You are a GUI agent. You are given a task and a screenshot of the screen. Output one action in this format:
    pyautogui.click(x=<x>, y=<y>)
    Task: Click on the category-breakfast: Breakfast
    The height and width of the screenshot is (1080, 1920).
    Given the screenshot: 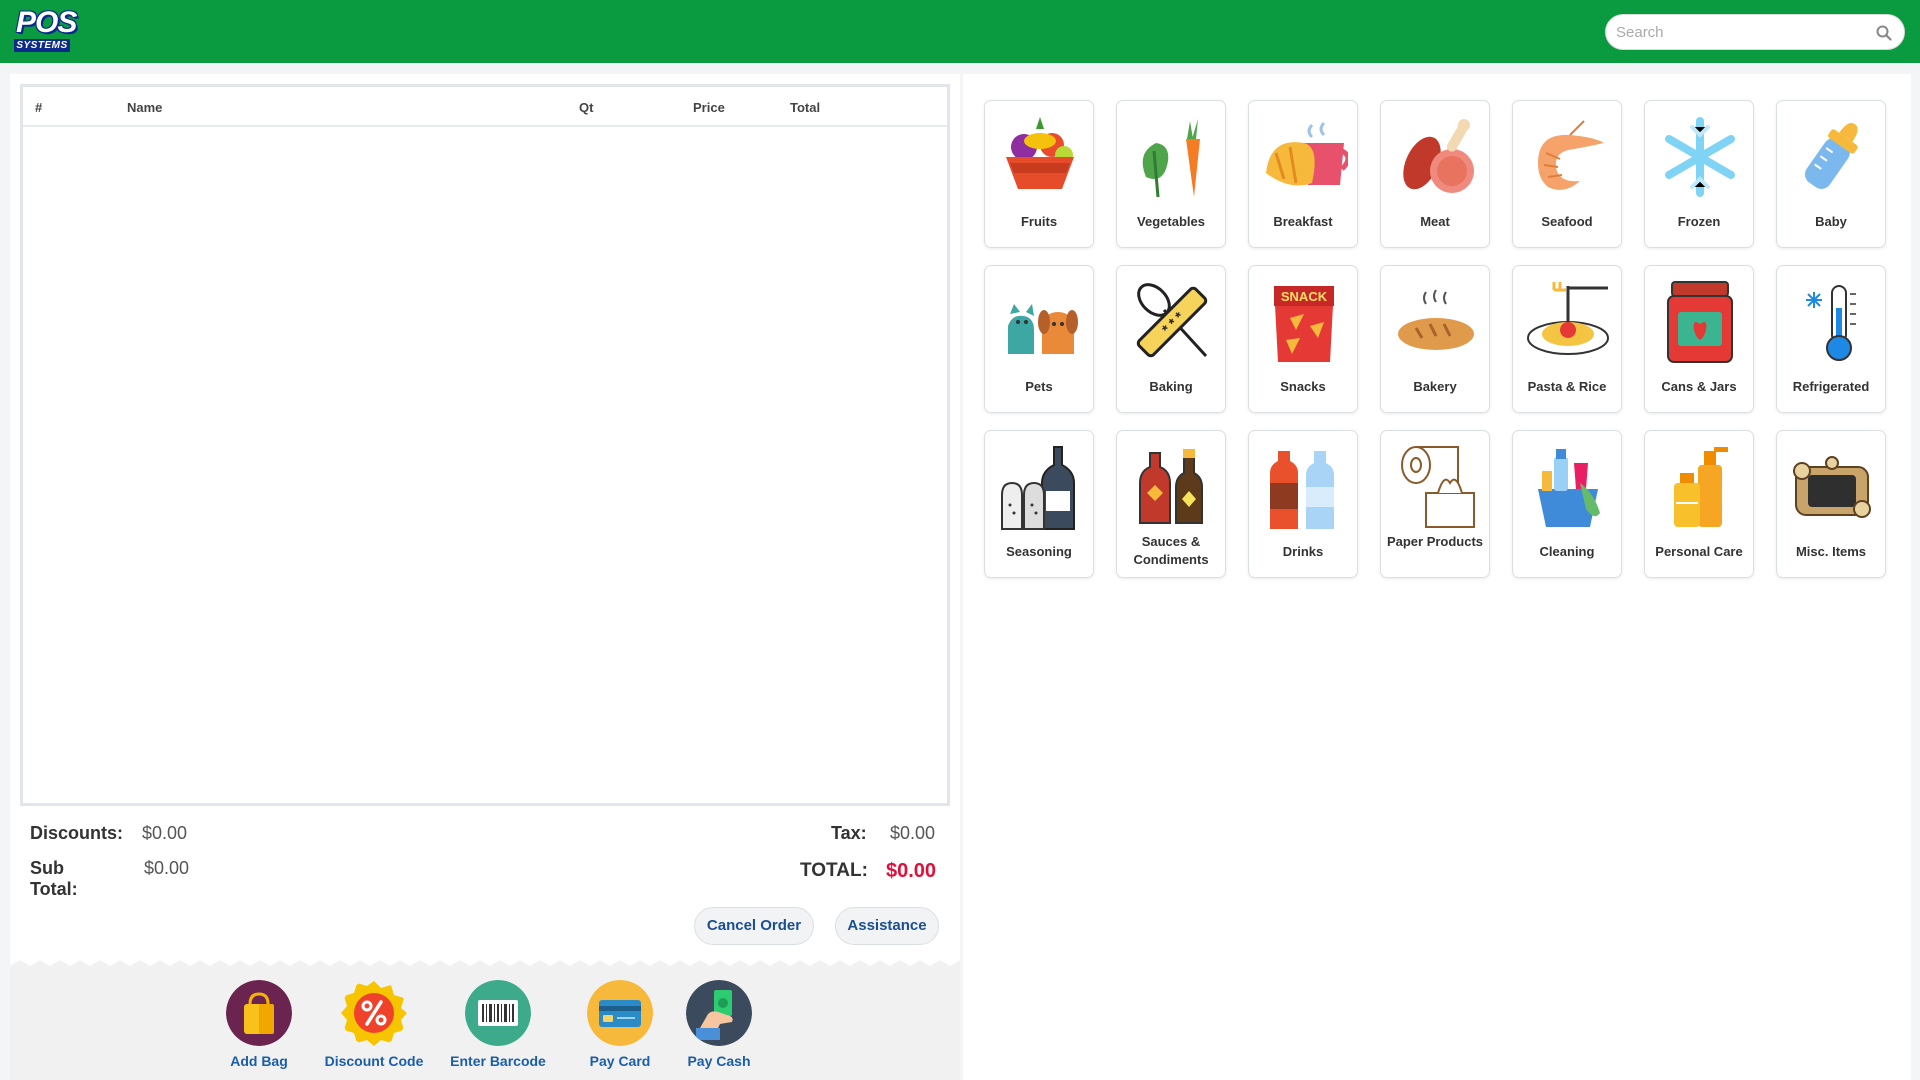 What is the action you would take?
    pyautogui.click(x=1303, y=174)
    